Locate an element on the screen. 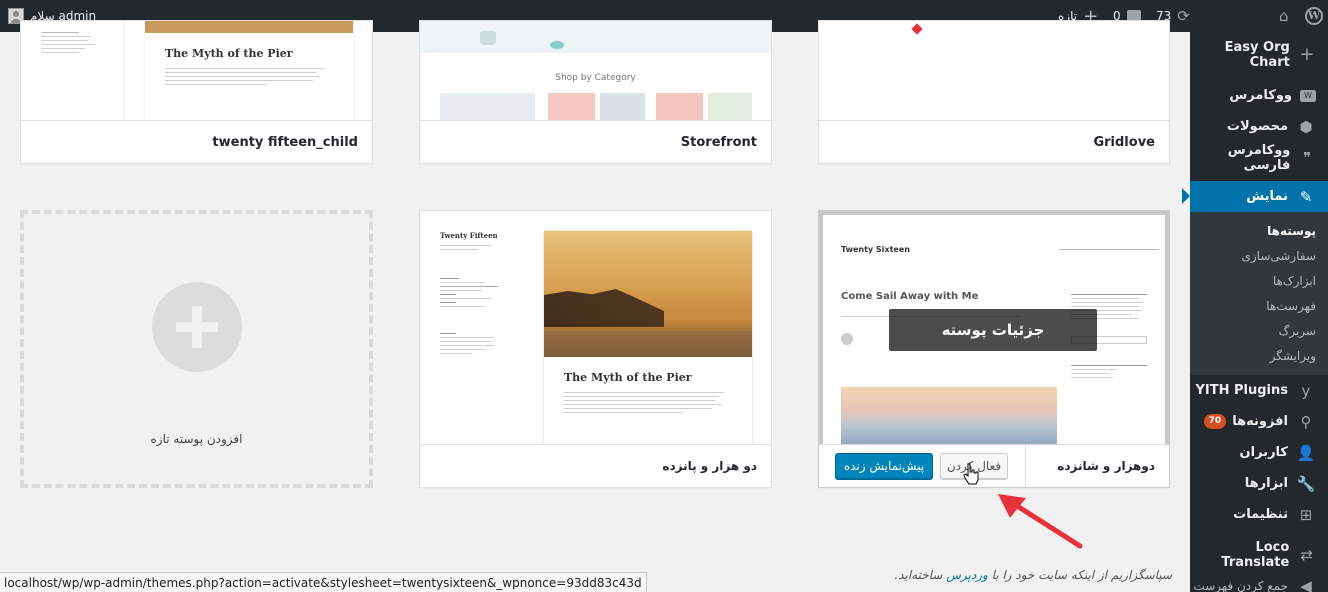 The width and height of the screenshot is (1328, 592). footer-suffix: ساخته‌اید. is located at coordinates (918, 575).